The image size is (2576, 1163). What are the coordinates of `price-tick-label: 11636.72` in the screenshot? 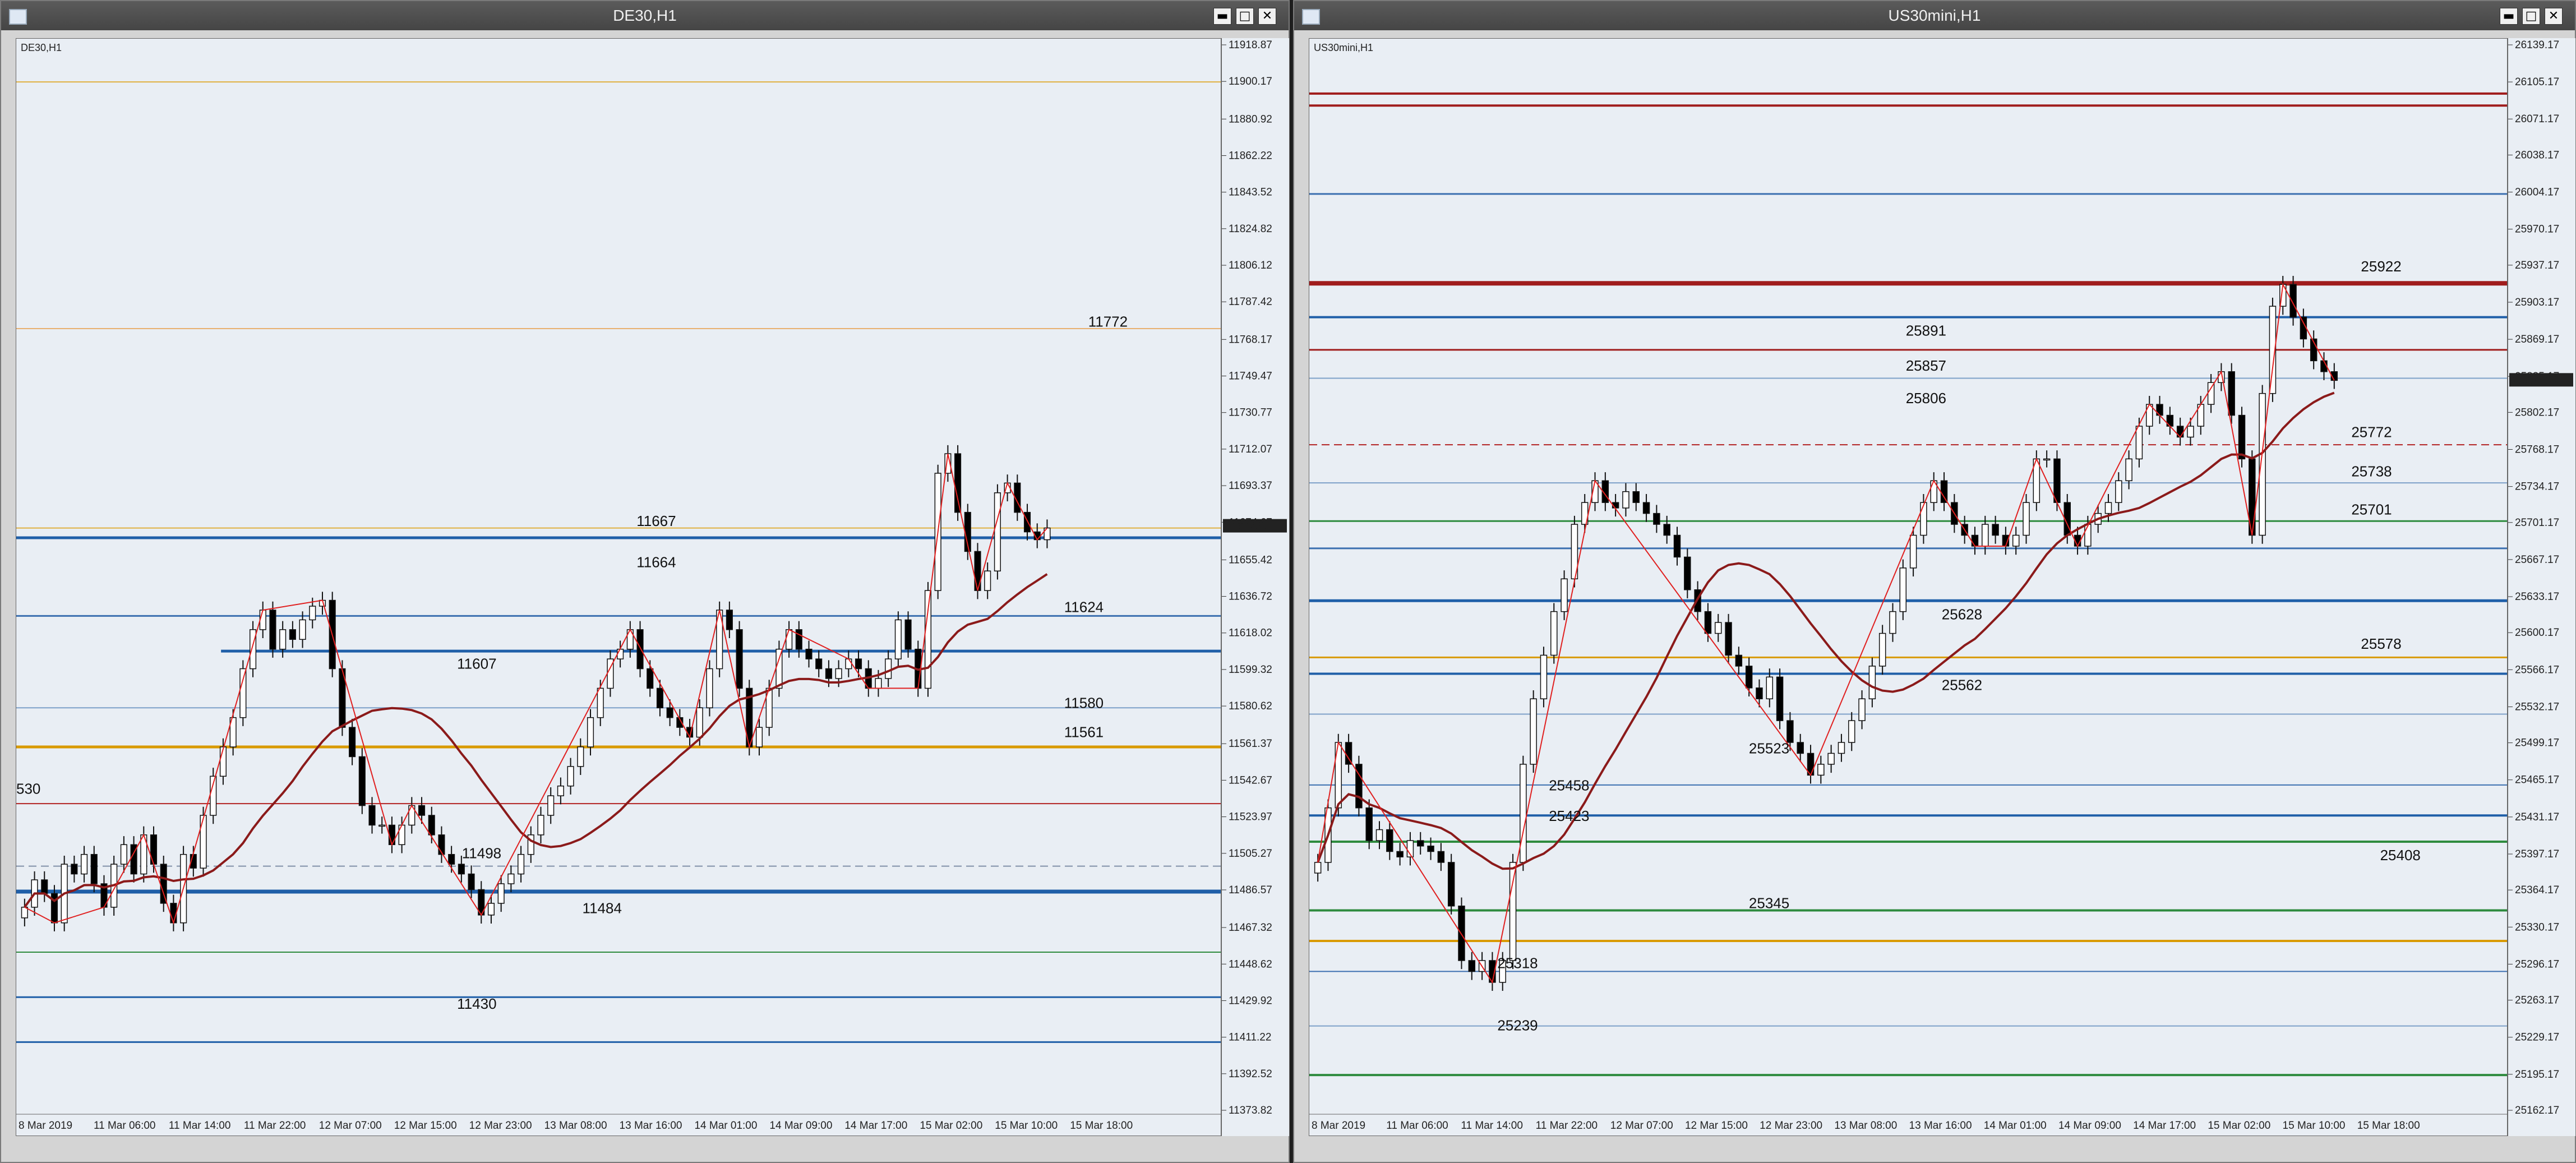 It's located at (1250, 597).